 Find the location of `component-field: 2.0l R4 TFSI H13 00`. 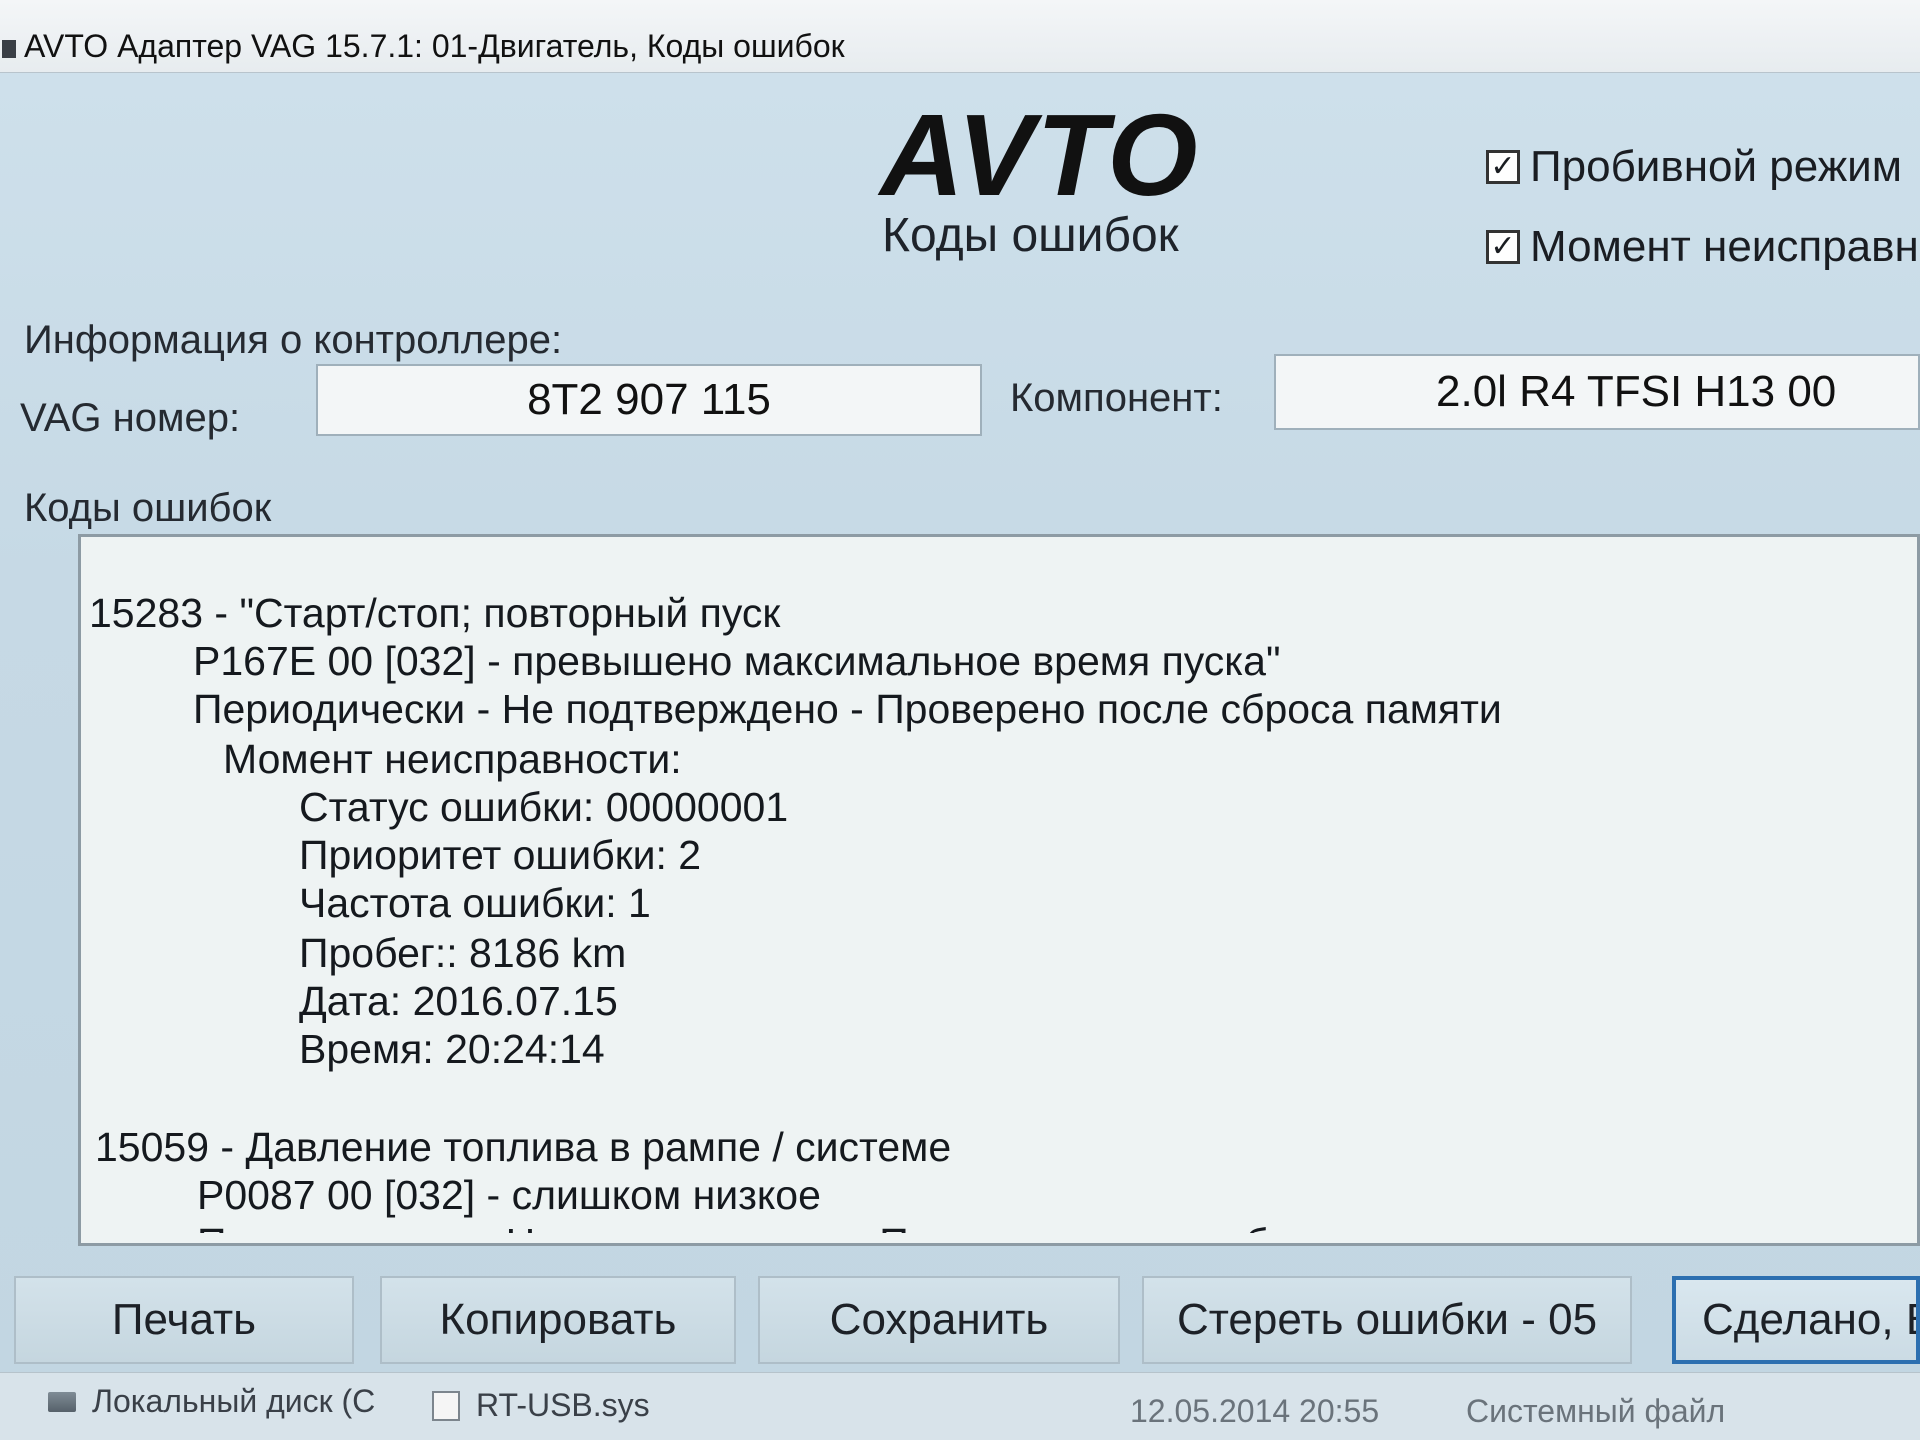

component-field: 2.0l R4 TFSI H13 00 is located at coordinates (1597, 392).